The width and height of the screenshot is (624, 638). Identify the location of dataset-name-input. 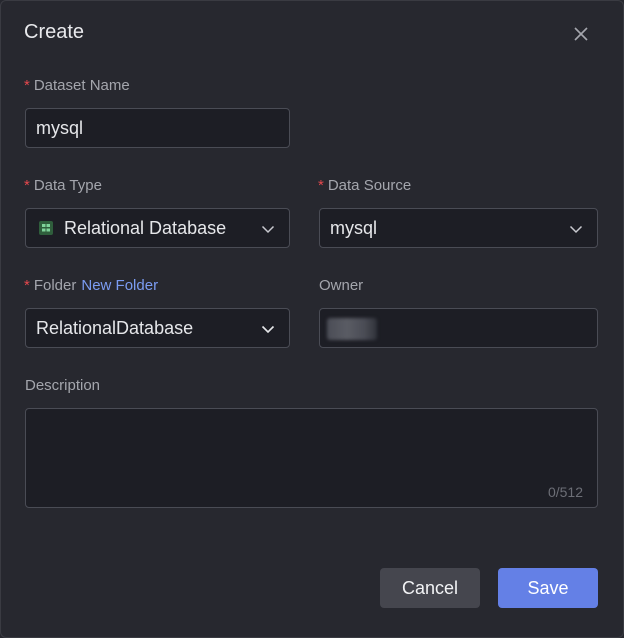
(157, 128).